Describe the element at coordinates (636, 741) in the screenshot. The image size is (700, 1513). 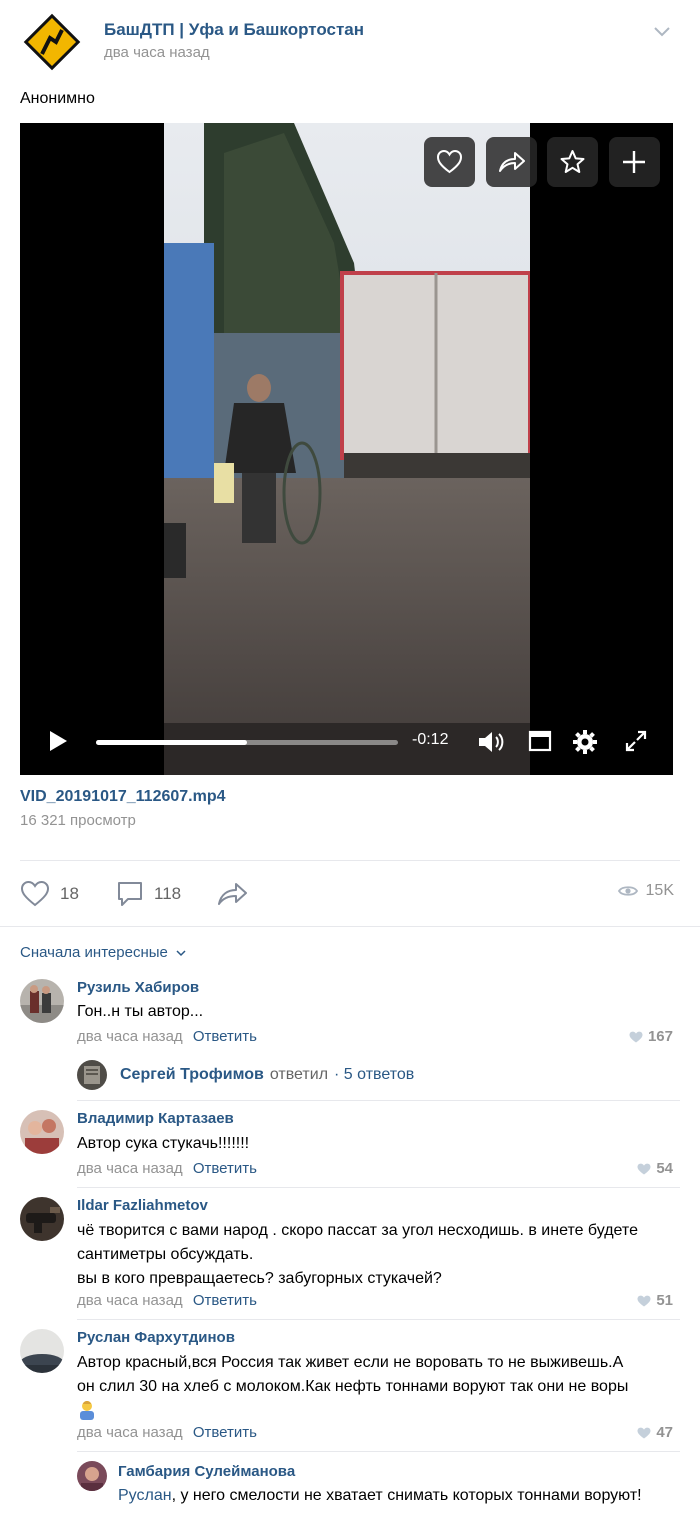
I see `fullscreen-icon` at that location.